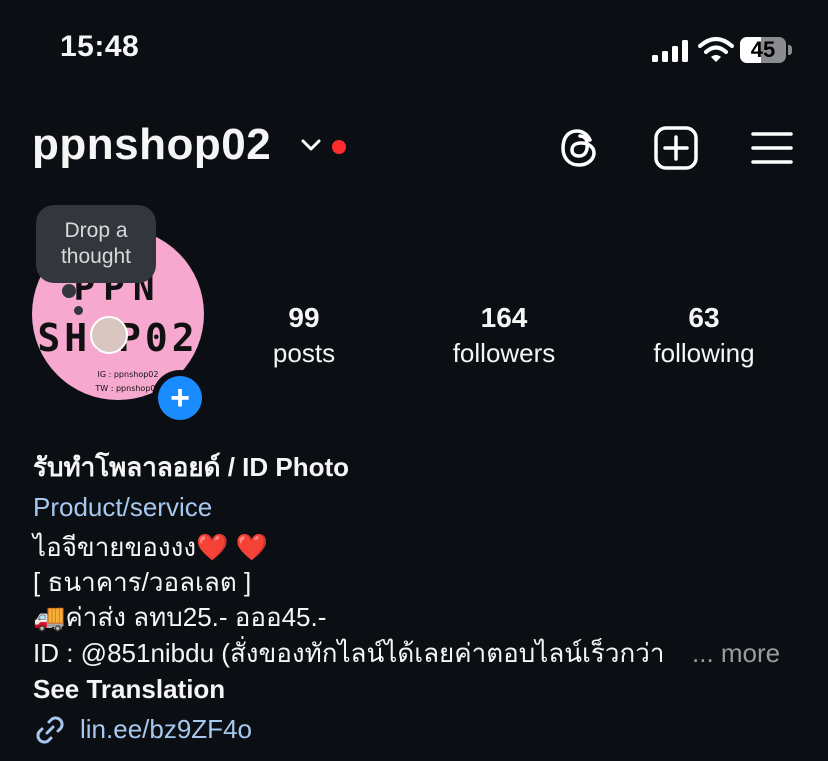 The width and height of the screenshot is (828, 761). Describe the element at coordinates (304, 353) in the screenshot. I see `posts-label: posts` at that location.